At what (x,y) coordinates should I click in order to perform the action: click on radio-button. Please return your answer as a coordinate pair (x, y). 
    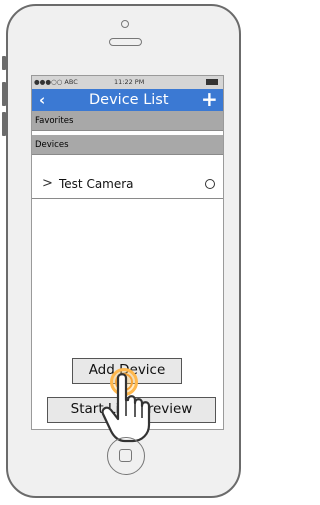
    Looking at the image, I should click on (210, 184).